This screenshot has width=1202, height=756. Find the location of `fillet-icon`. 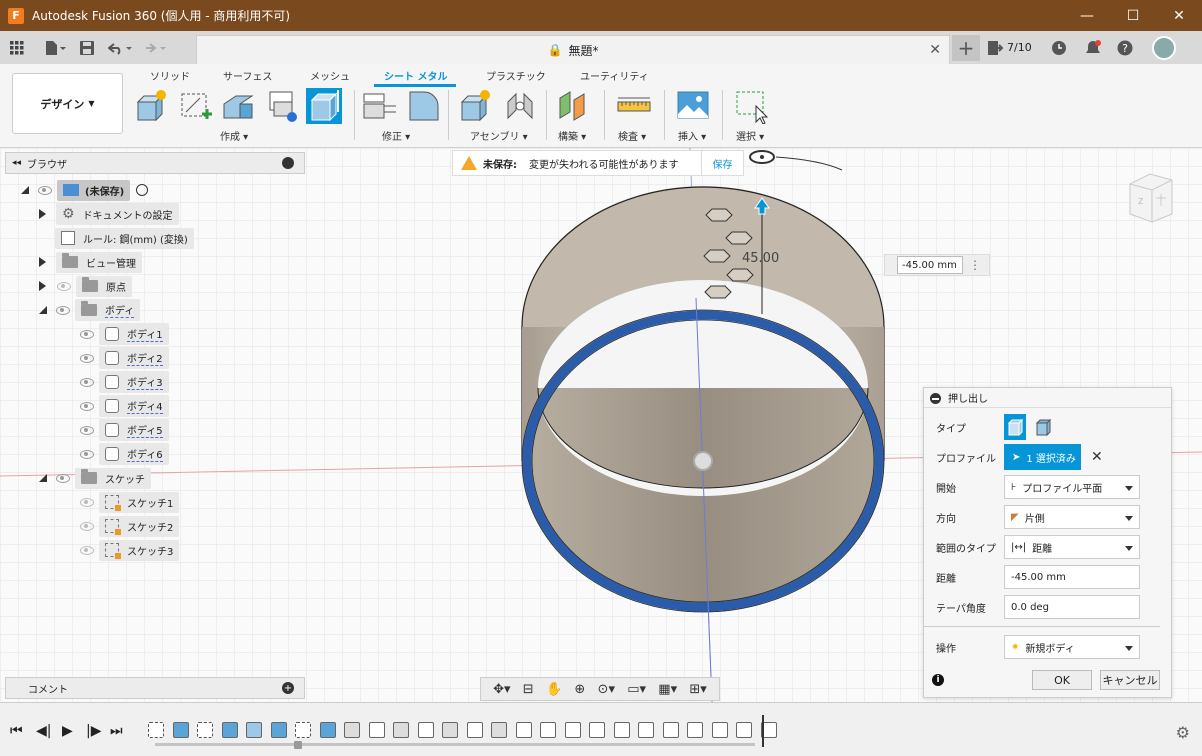

fillet-icon is located at coordinates (424, 106).